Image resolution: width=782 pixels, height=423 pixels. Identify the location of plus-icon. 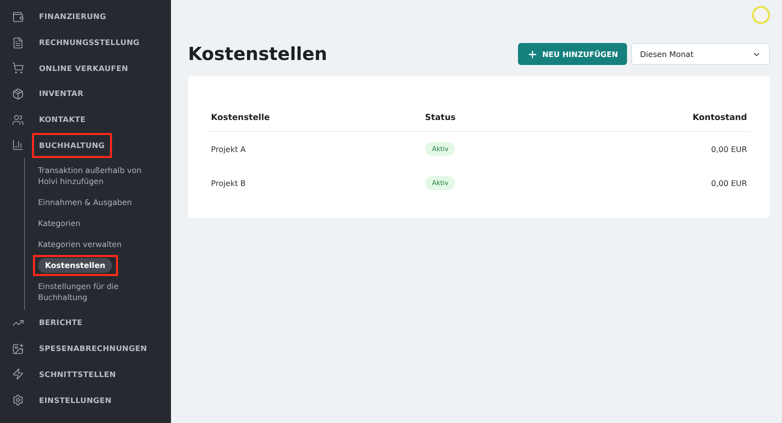
(532, 54).